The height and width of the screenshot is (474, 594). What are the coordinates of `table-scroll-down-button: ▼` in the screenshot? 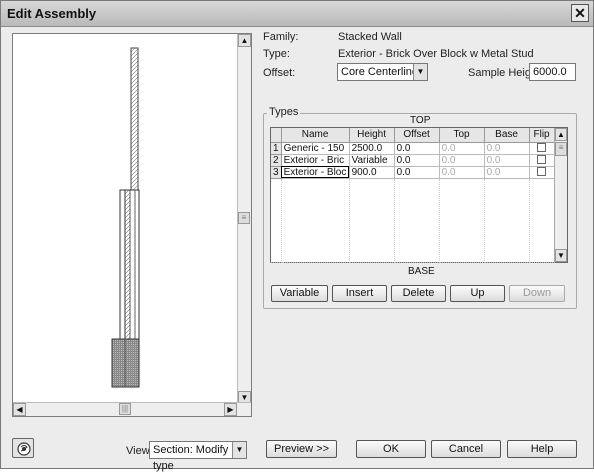 It's located at (561, 255).